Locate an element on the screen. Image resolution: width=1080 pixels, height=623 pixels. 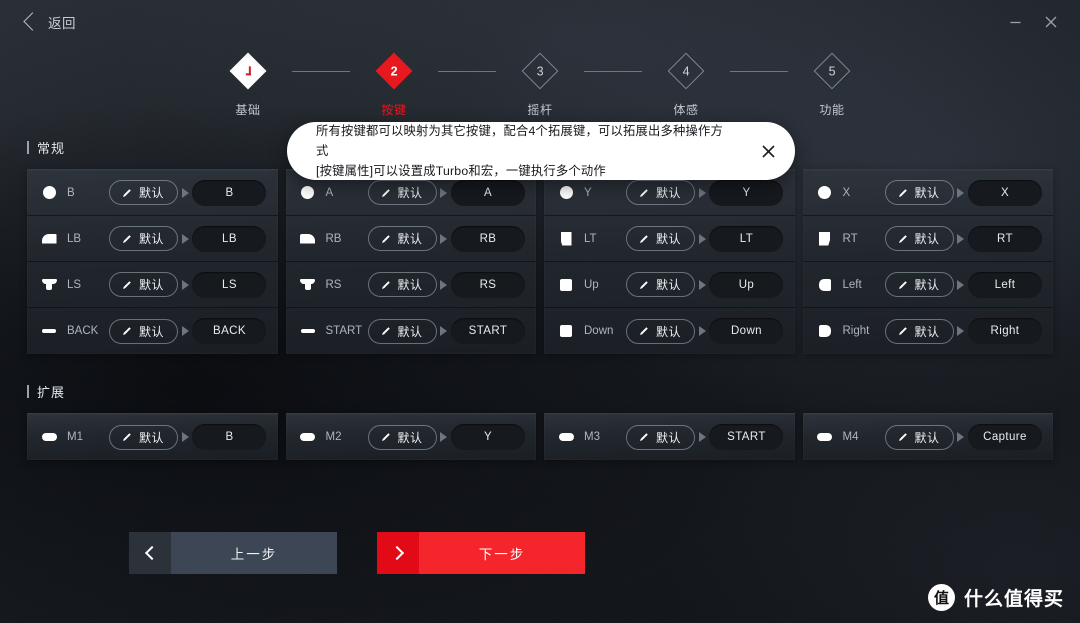
source-button-label: A is located at coordinates (329, 192).